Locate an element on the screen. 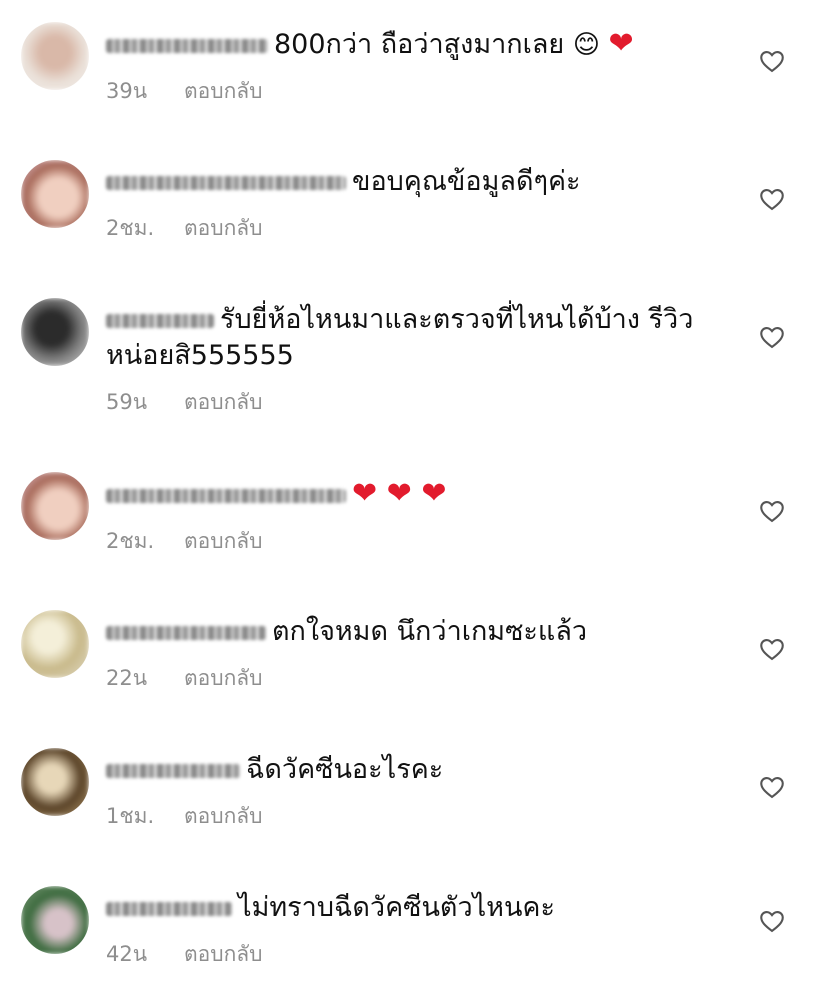 This screenshot has width=828, height=982. comment-body: ตกใจหมด นึกว่าเกมซะแล้ว is located at coordinates (406, 632).